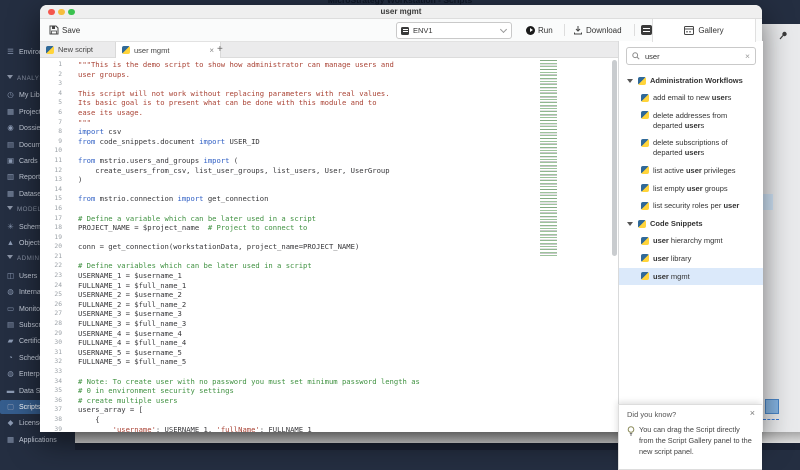 The width and height of the screenshot is (800, 470). I want to click on code-token: user groups., so click(104, 74).